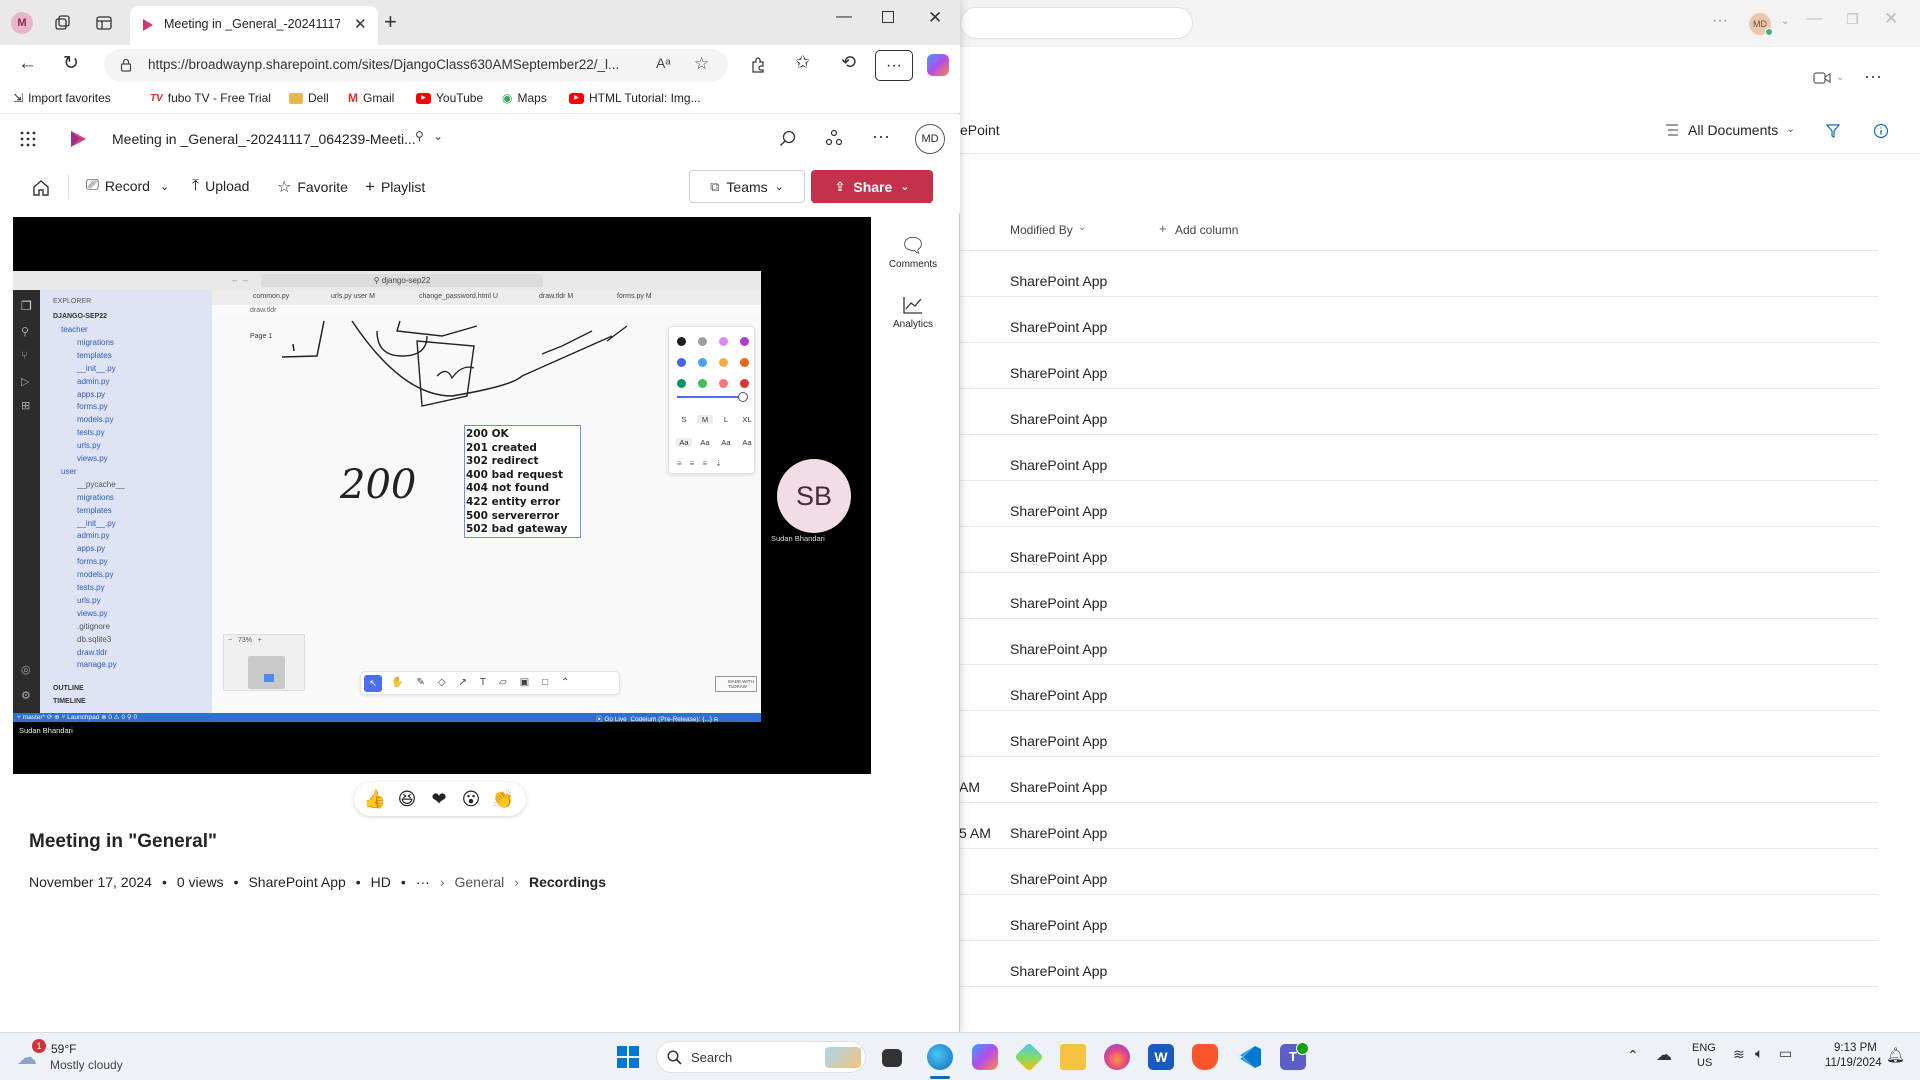 The image size is (1920, 1080). Describe the element at coordinates (761, 1057) in the screenshot. I see `taskbar-search: Search` at that location.